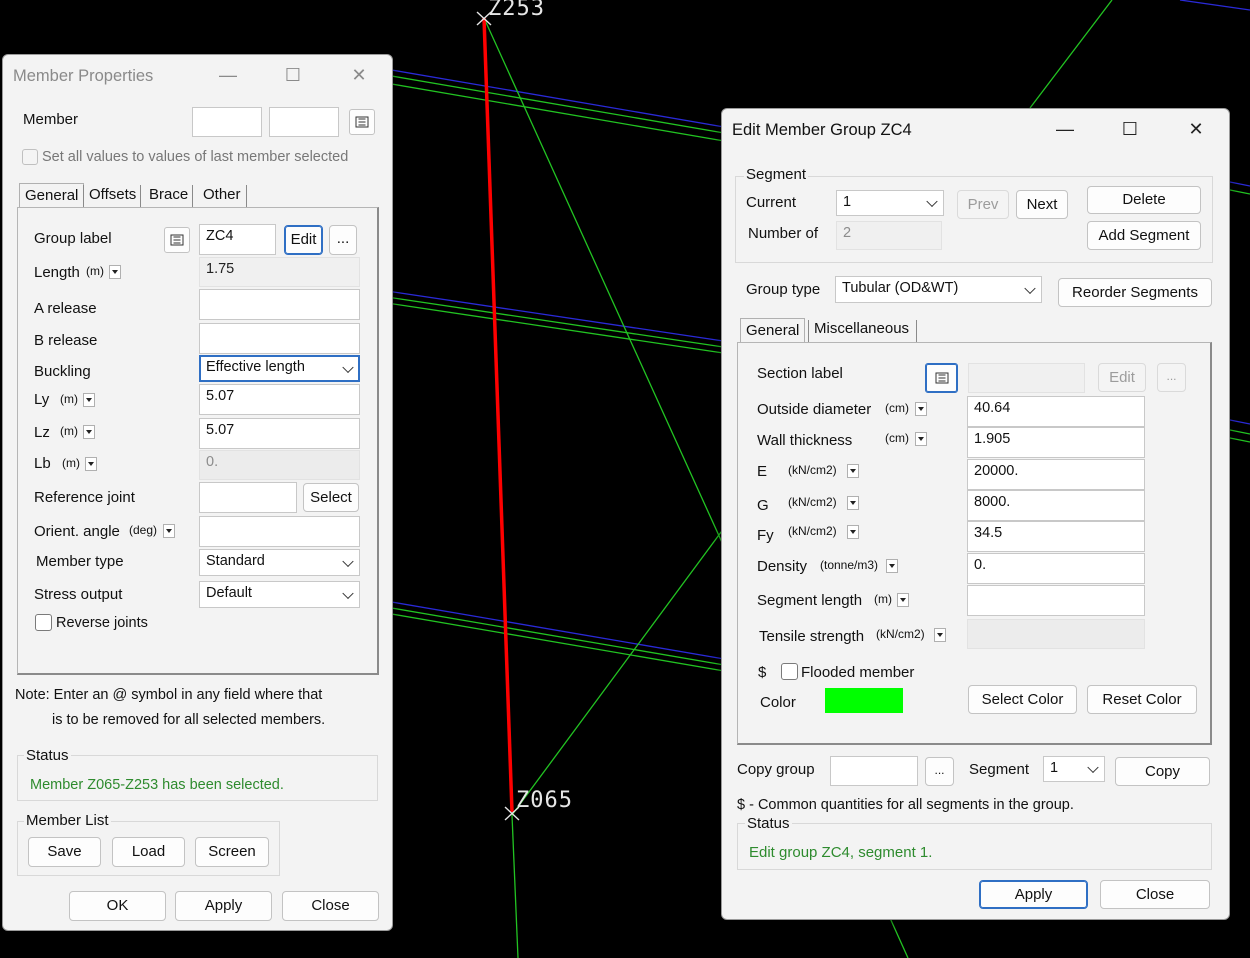  Describe the element at coordinates (169, 531) in the screenshot. I see `orient-angle-unit-dropdown` at that location.